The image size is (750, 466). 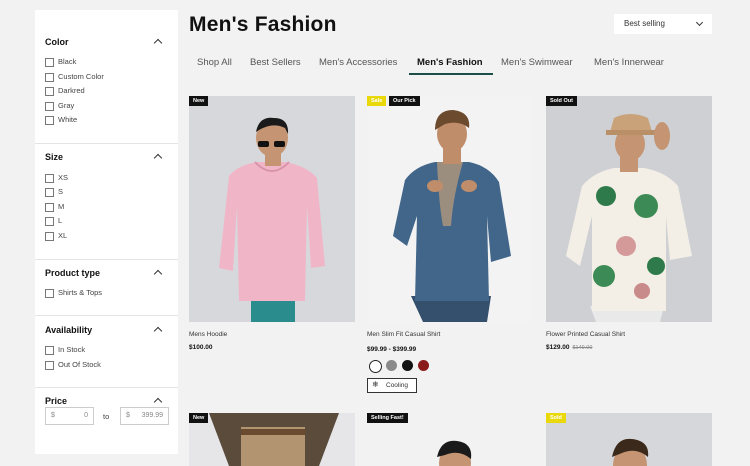 I want to click on hoodie-model-illustration, so click(x=272, y=209).